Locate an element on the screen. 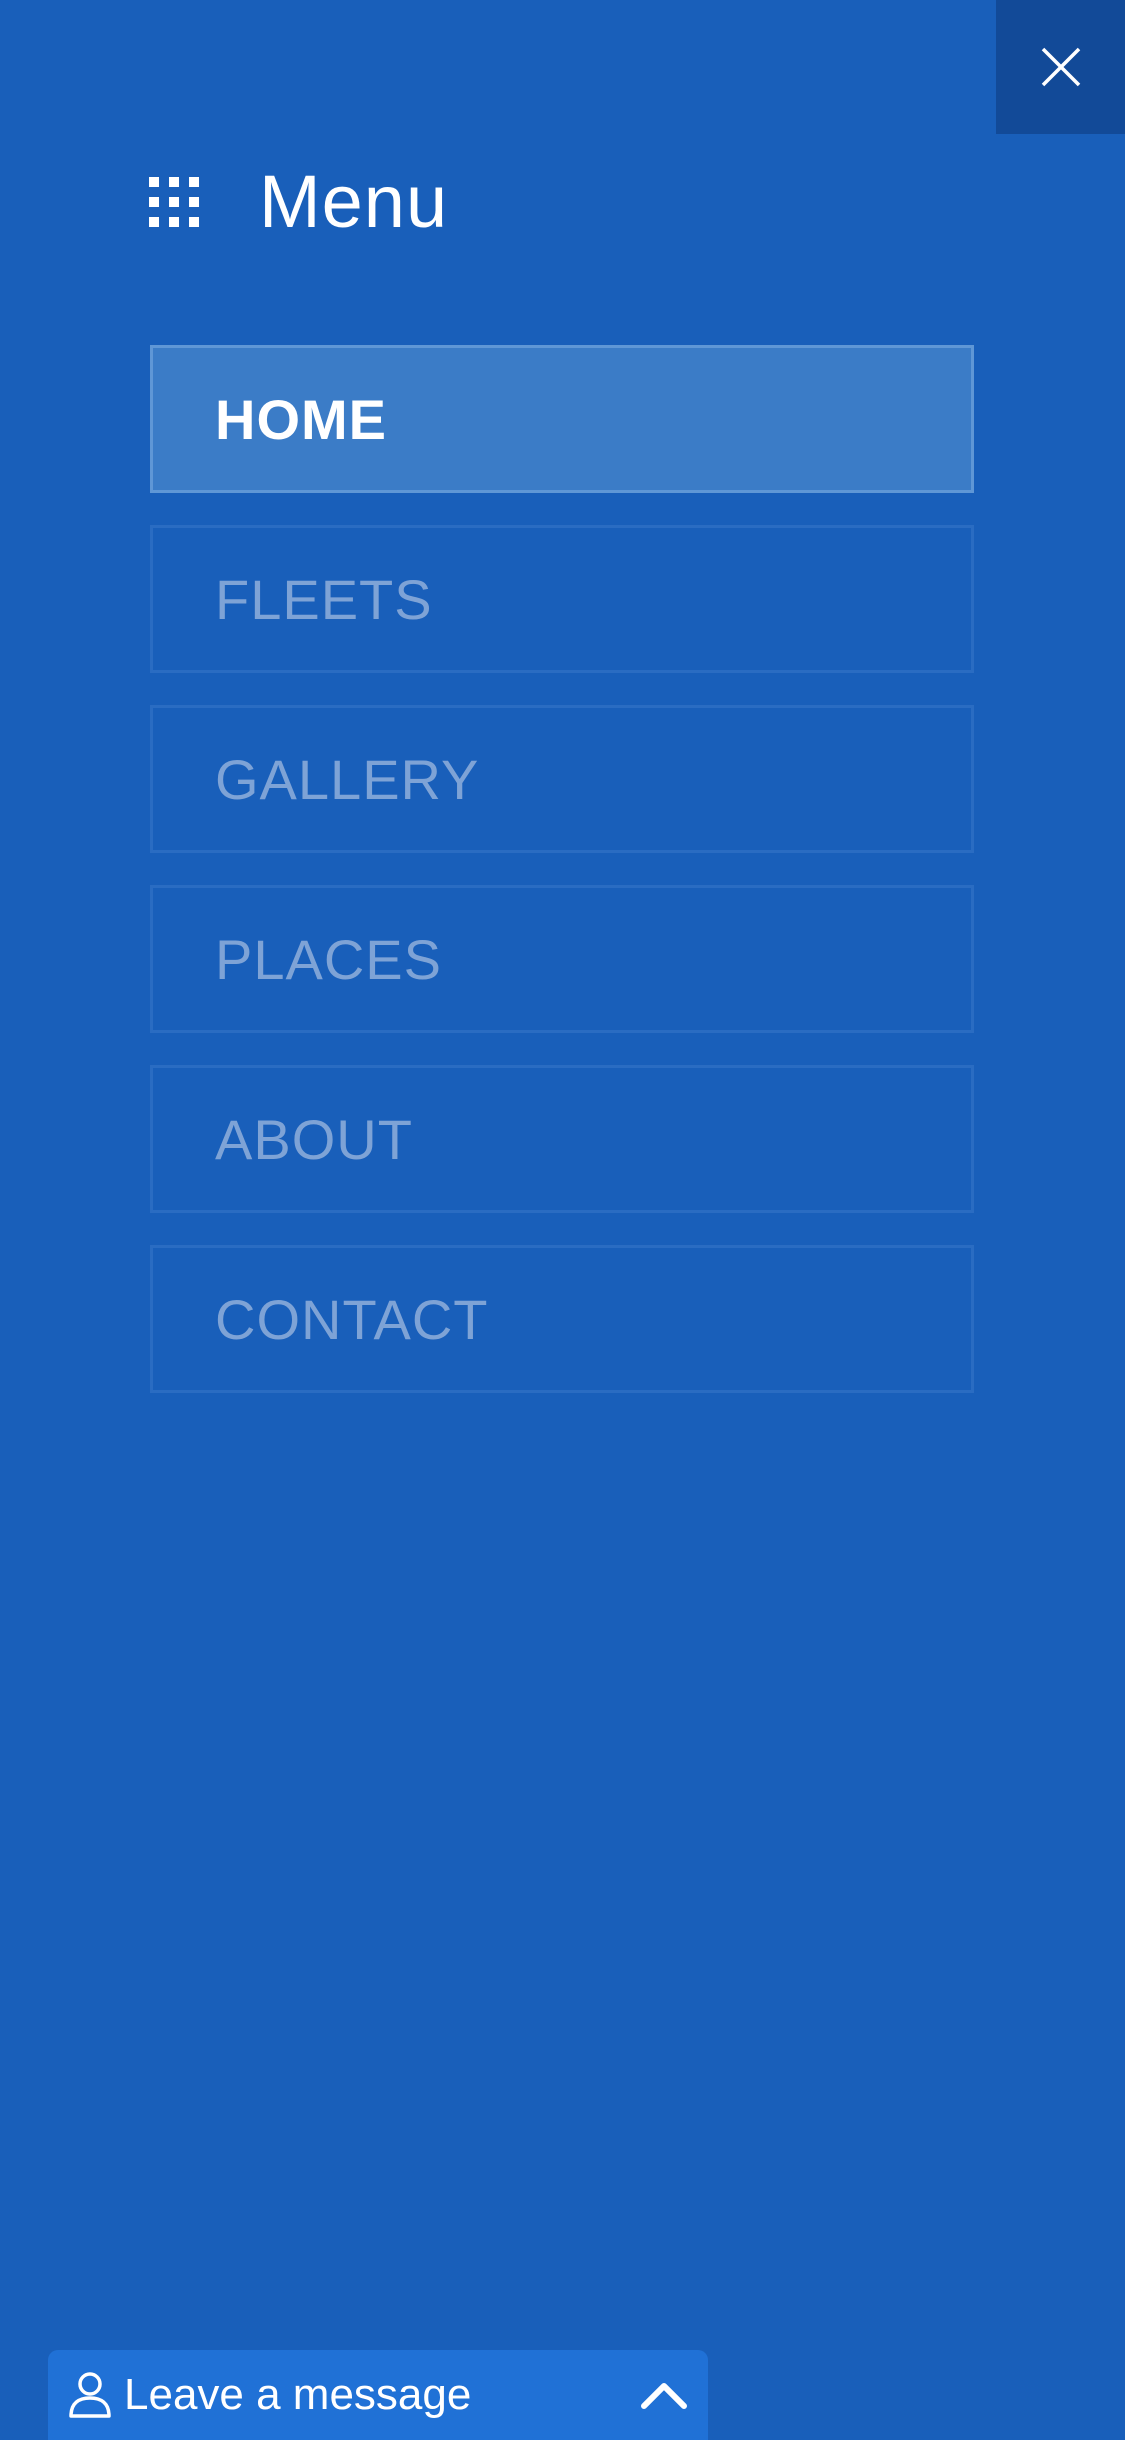 The width and height of the screenshot is (1125, 2440). nav-item-fleets: FLEETS is located at coordinates (562, 599).